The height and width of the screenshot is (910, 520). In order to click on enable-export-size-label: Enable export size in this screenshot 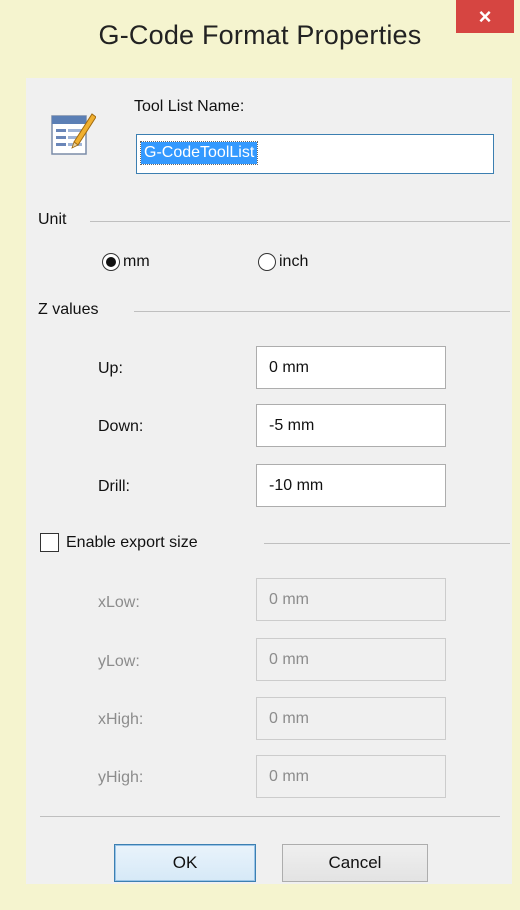, I will do `click(132, 542)`.